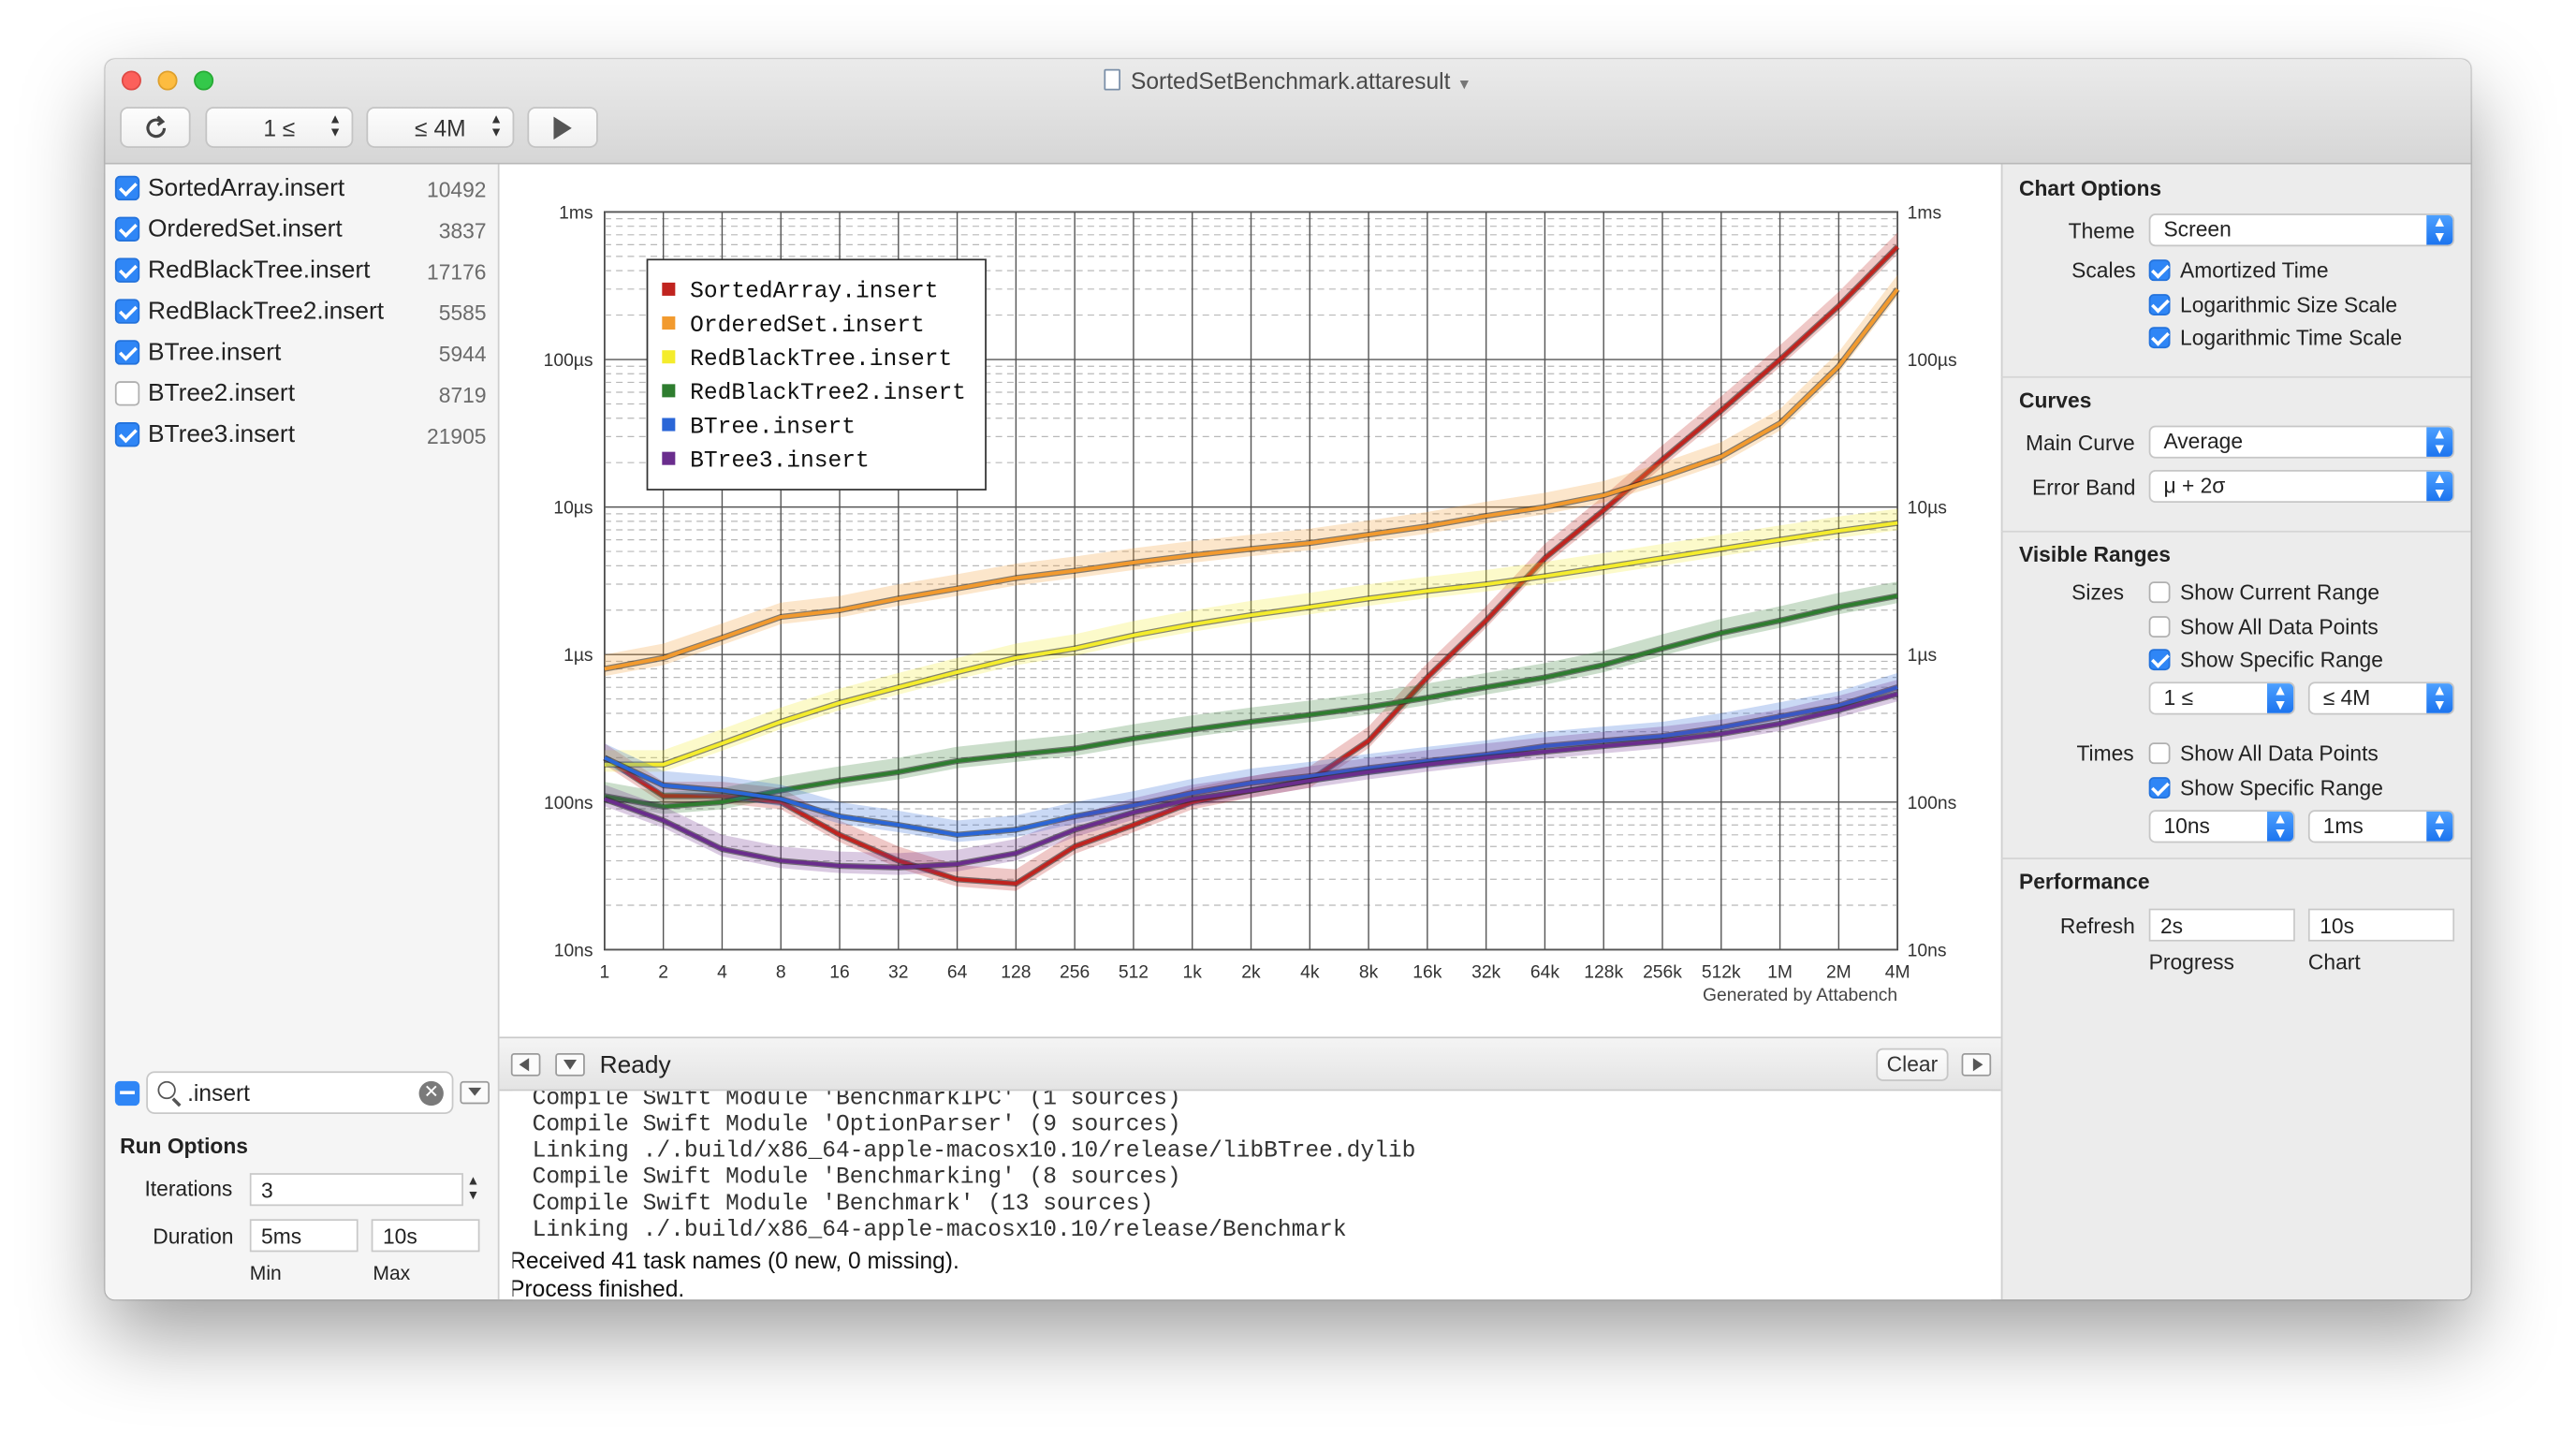 The height and width of the screenshot is (1451, 2576). Describe the element at coordinates (576, 213) in the screenshot. I see `y-tick-label: 1ms` at that location.